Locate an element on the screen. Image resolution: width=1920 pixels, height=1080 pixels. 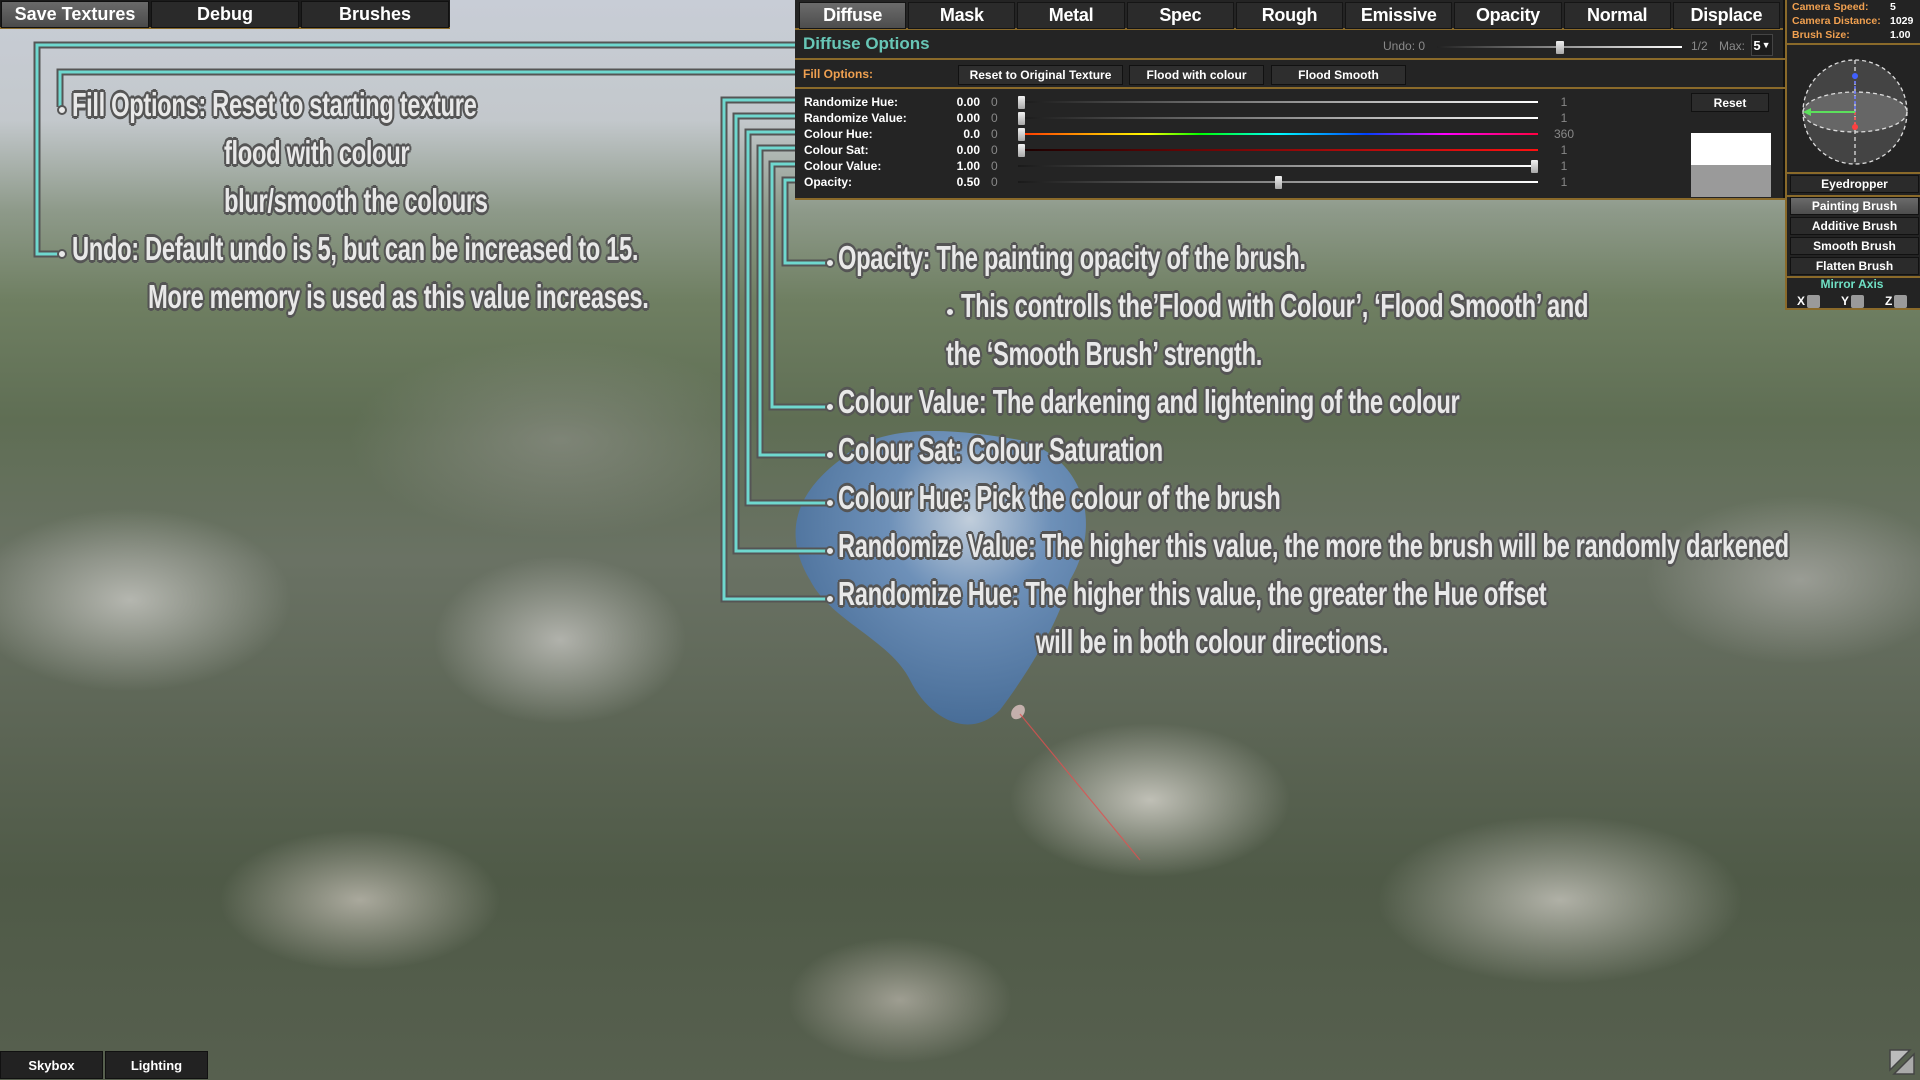
slider-row: Colour Sat: 0.00 0 1 is located at coordinates (1294, 150).